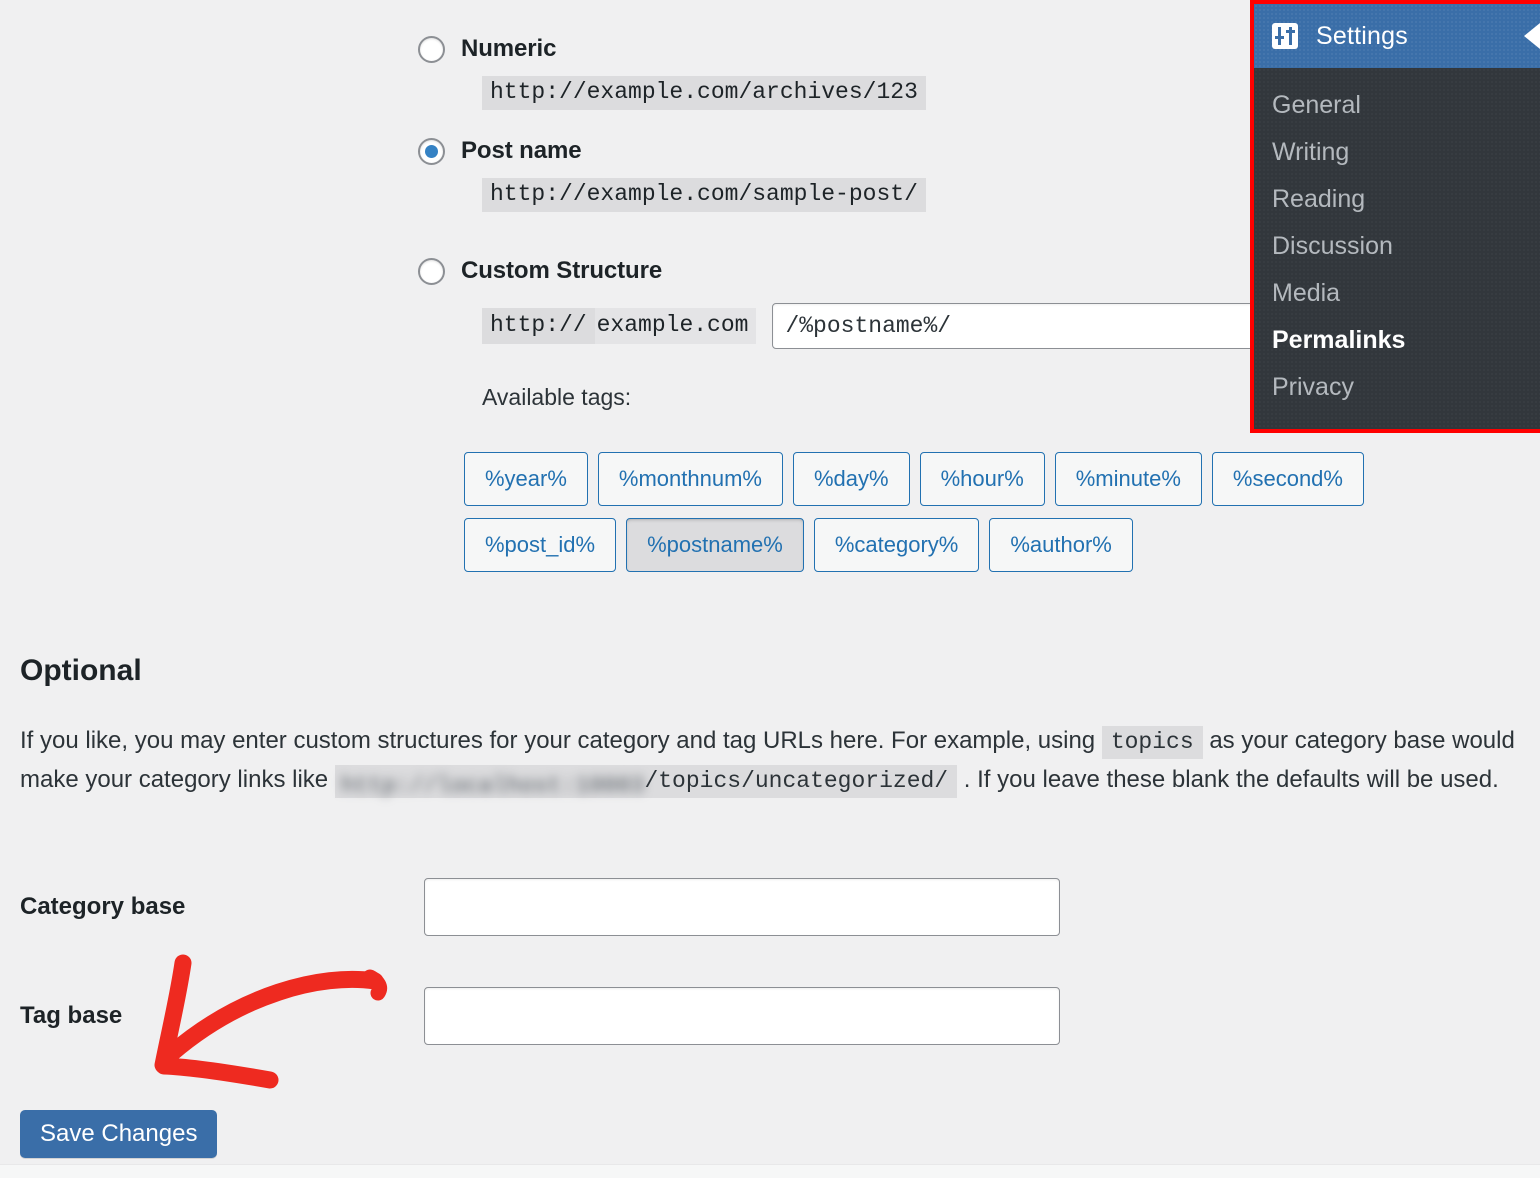 The height and width of the screenshot is (1178, 1540). Describe the element at coordinates (1532, 36) in the screenshot. I see `menu-pointer-arrow-icon` at that location.